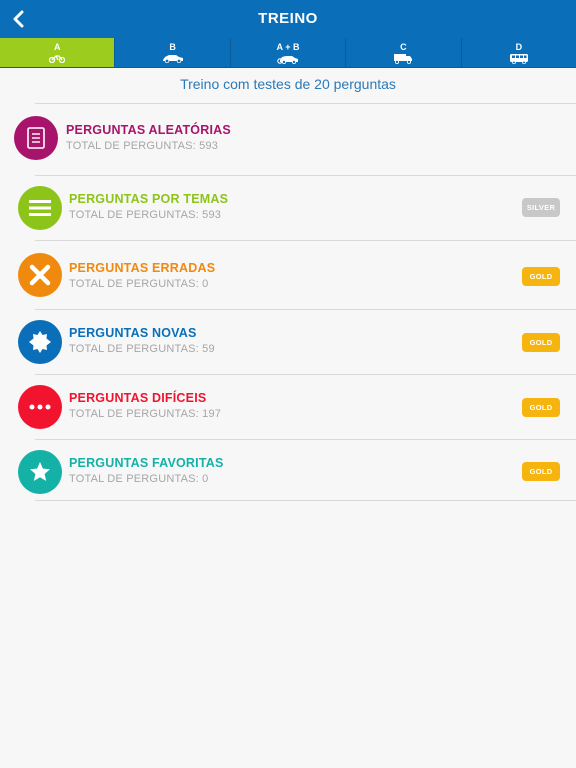 This screenshot has height=768, width=576. What do you see at coordinates (133, 333) in the screenshot?
I see `item-title: PERGUNTAS NOVAS` at bounding box center [133, 333].